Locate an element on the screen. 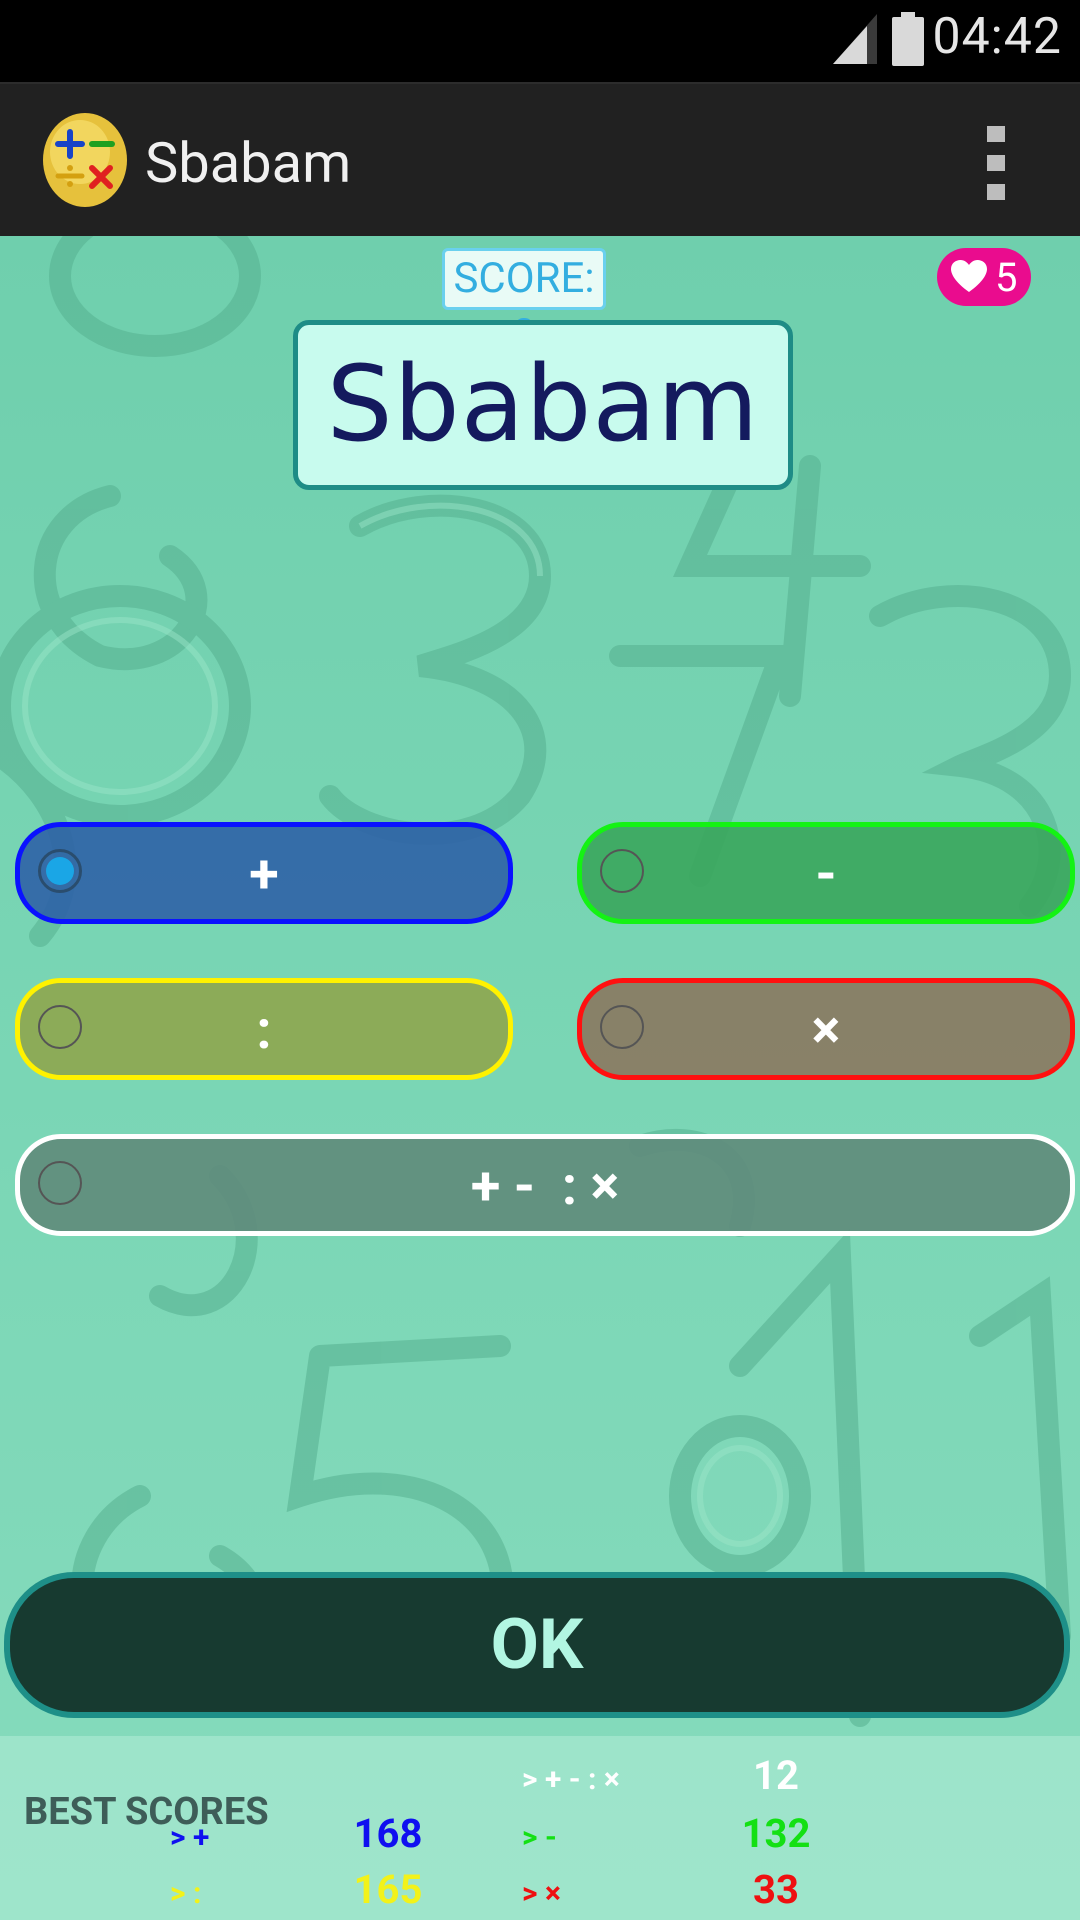  op-multiplication-label: × is located at coordinates (826, 1030).